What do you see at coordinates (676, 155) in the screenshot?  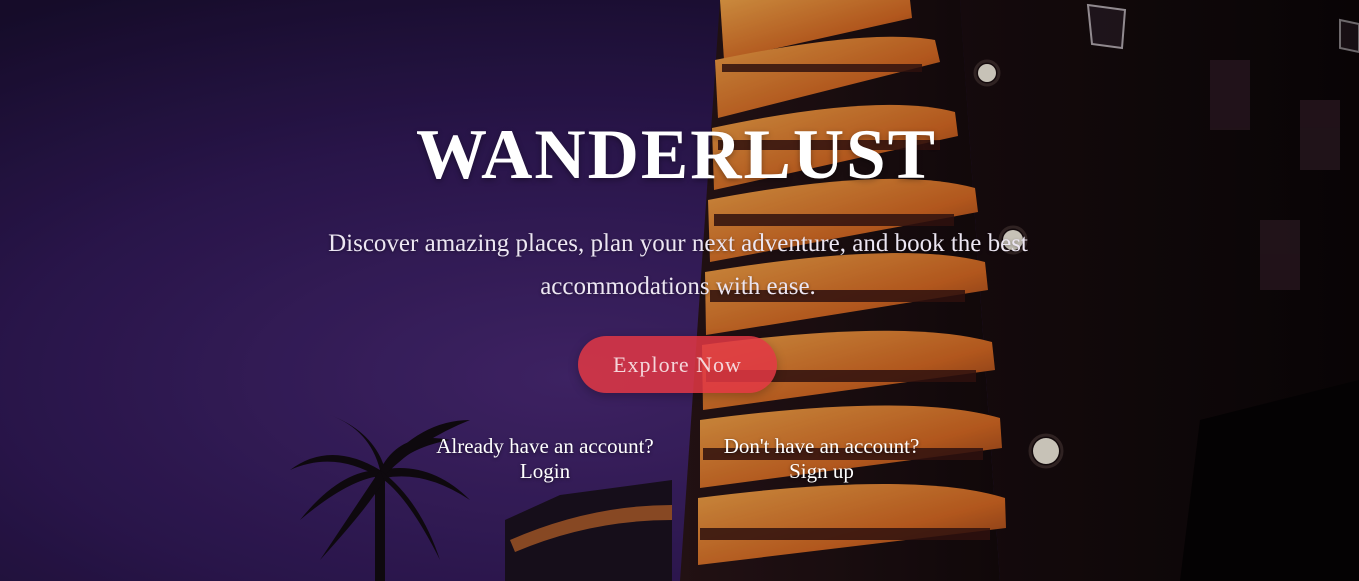 I see `hero-title: WANDERLUST` at bounding box center [676, 155].